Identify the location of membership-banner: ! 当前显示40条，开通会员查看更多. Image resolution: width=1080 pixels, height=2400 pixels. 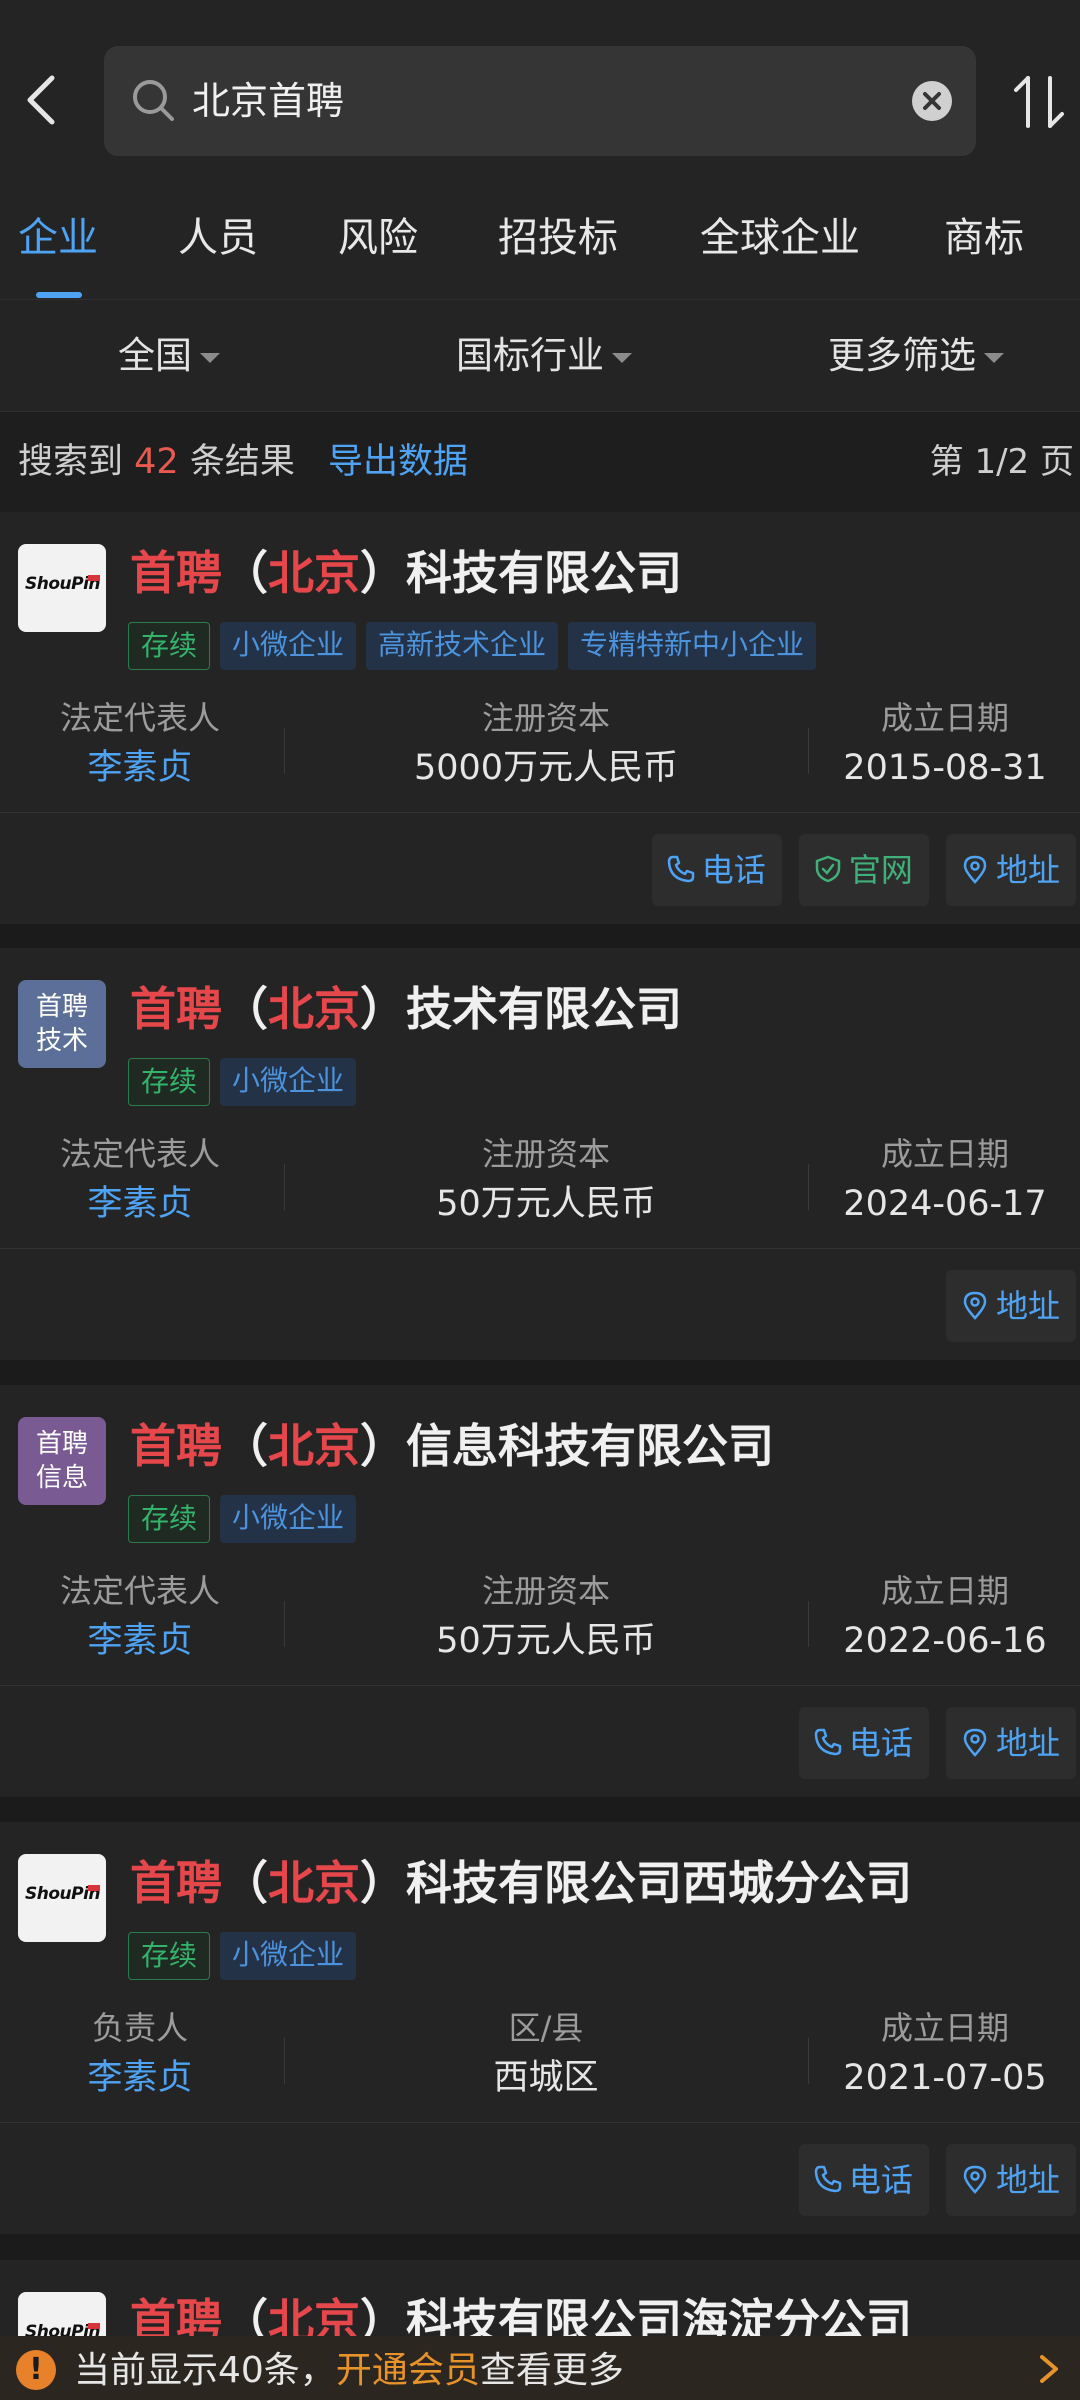
(540, 2368).